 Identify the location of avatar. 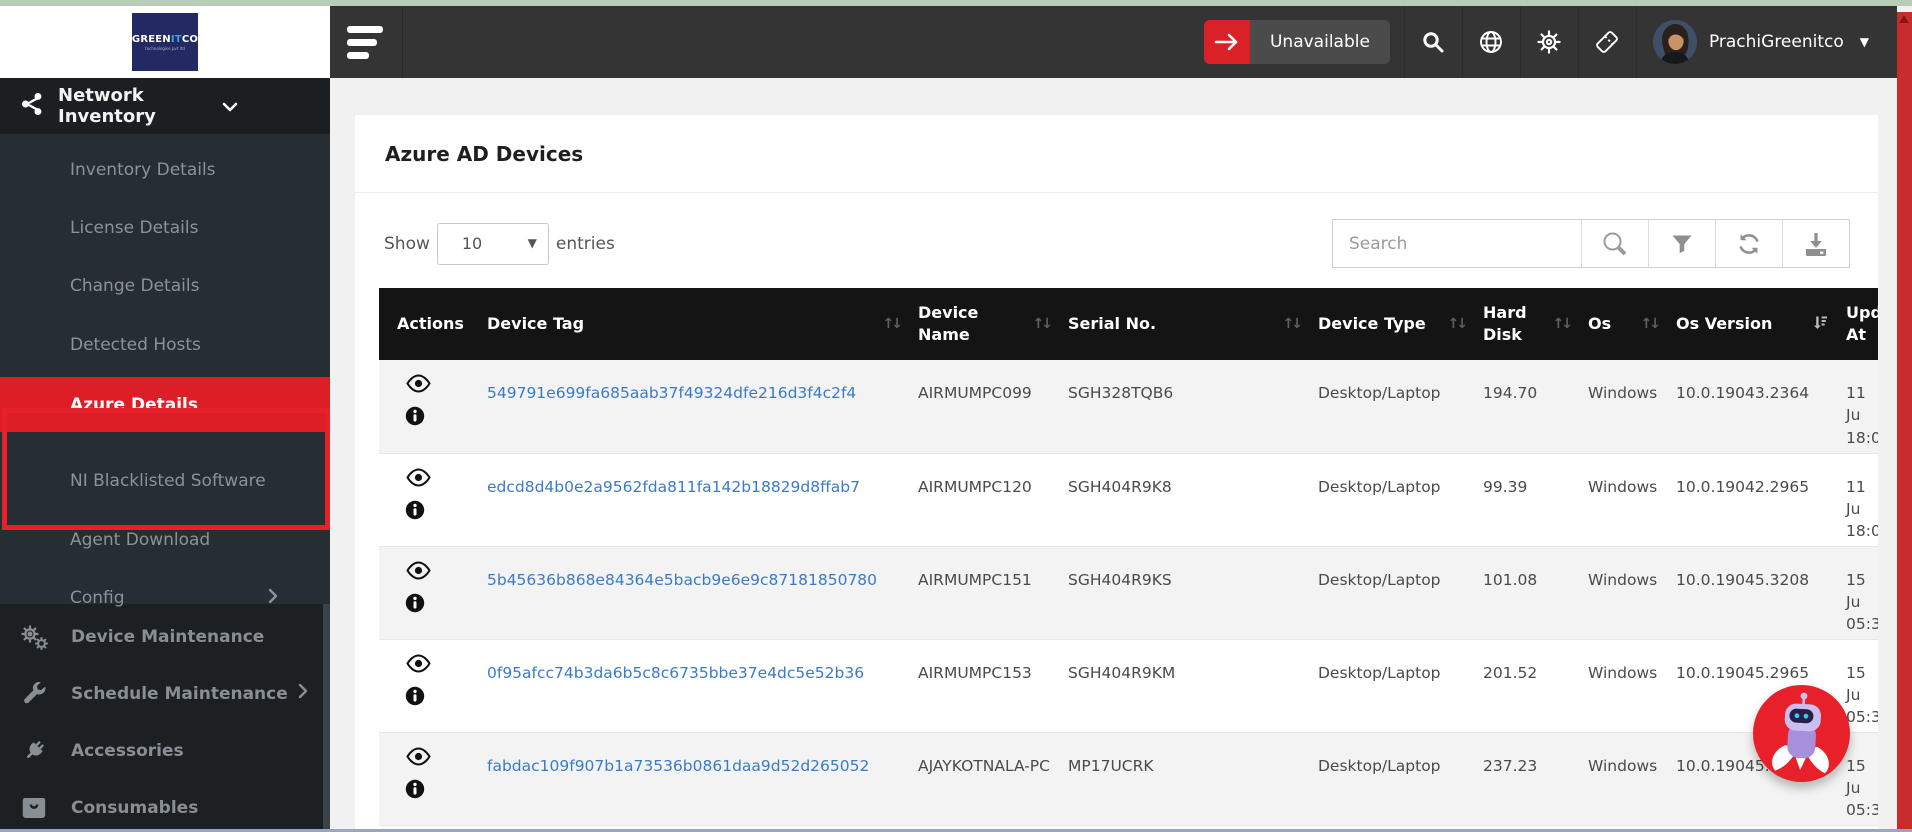
(1674, 42).